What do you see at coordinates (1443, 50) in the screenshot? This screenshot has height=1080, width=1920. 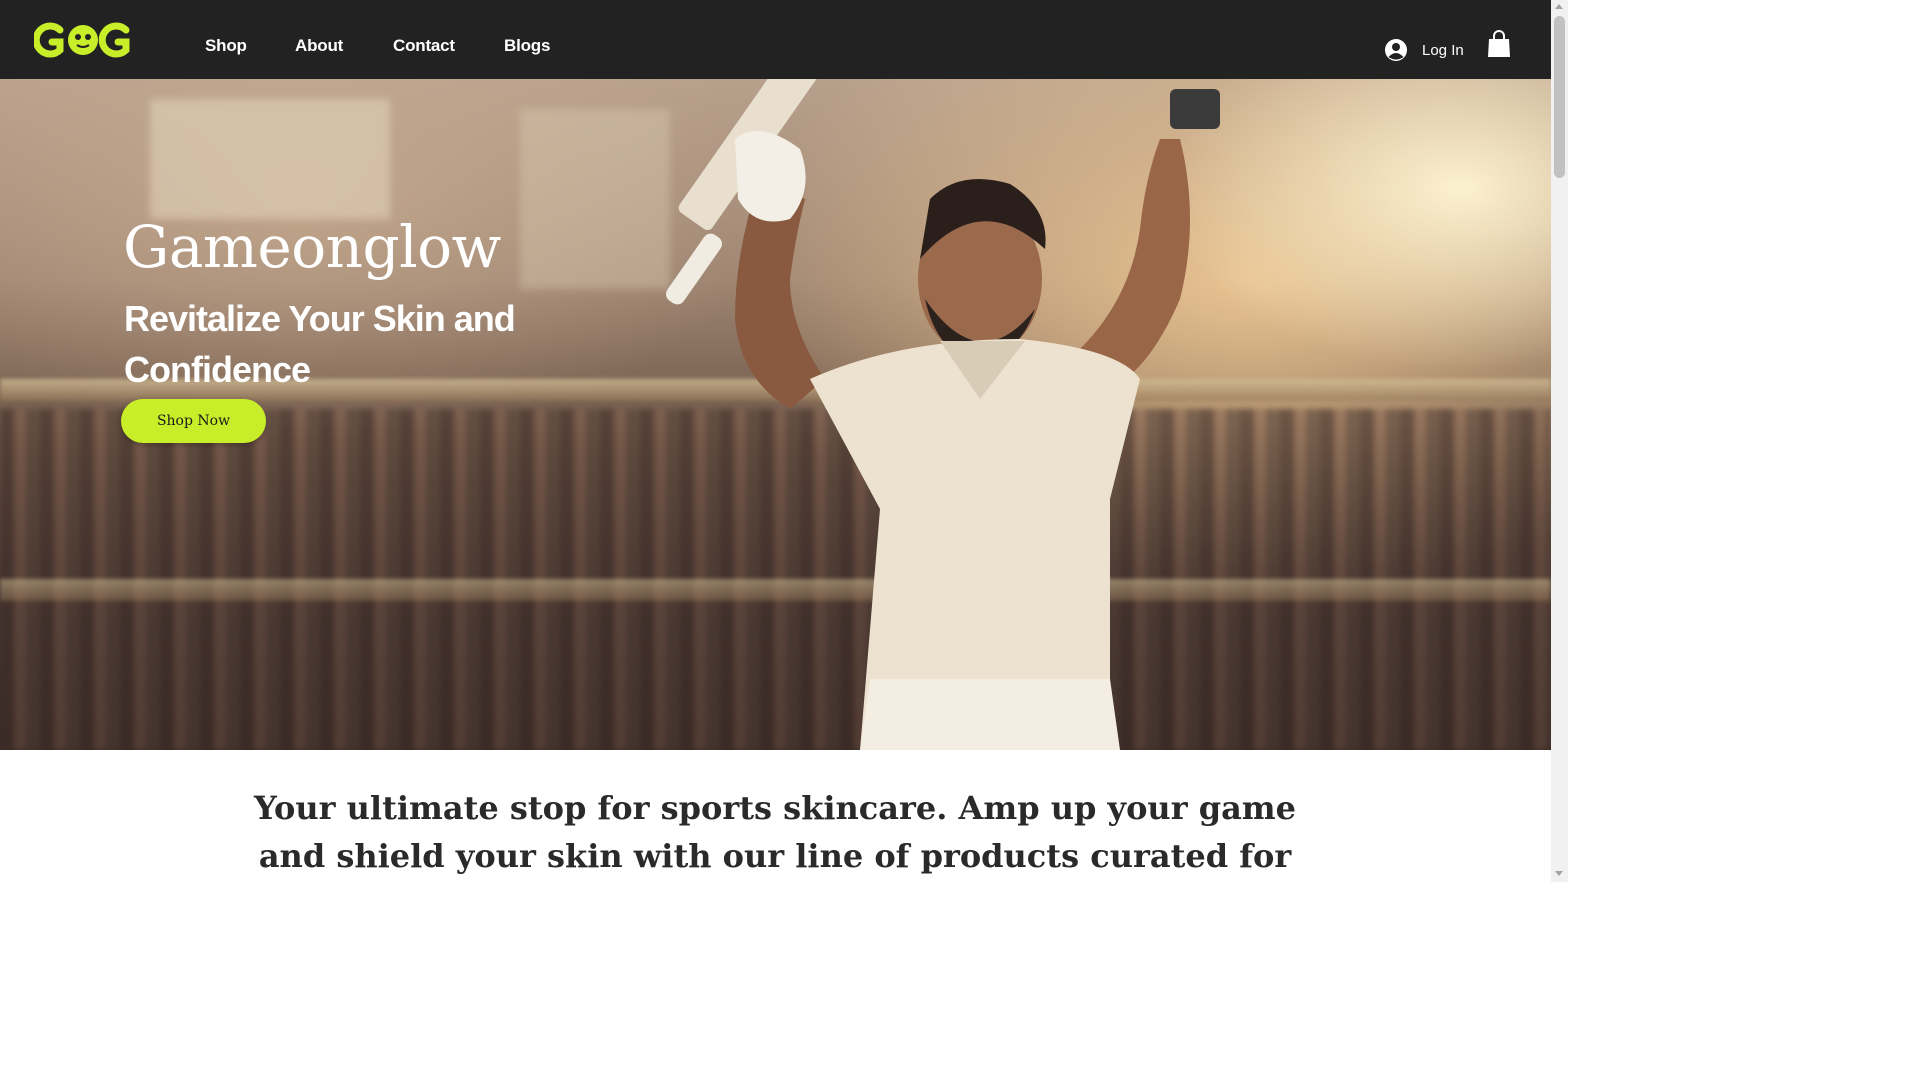 I see `login-label: Log In` at bounding box center [1443, 50].